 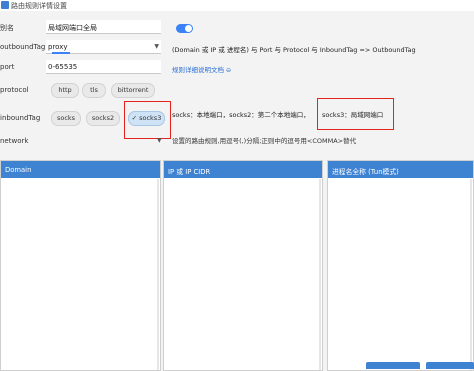 What do you see at coordinates (103, 27) in the screenshot?
I see `alias-input: 局域网端口全局` at bounding box center [103, 27].